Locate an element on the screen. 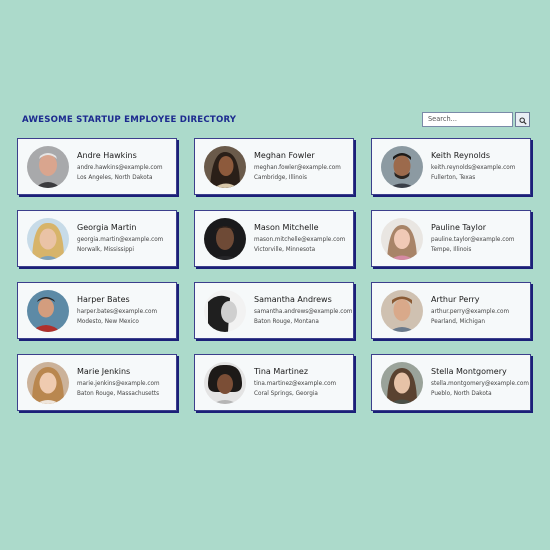 The height and width of the screenshot is (550, 550). employee-location: Pearland, Michigan is located at coordinates (458, 322).